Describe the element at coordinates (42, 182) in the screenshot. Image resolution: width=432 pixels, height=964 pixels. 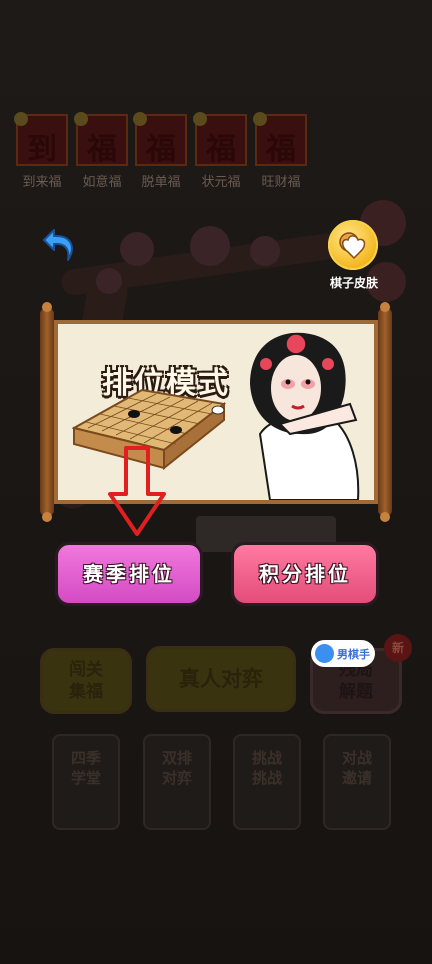
I see `fu-card-label: 到来福` at that location.